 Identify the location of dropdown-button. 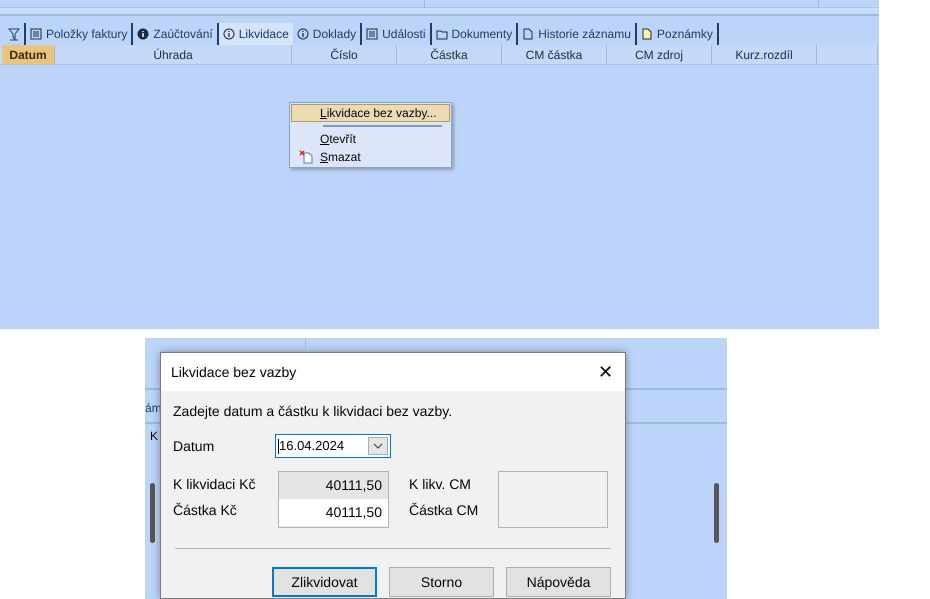
(378, 446).